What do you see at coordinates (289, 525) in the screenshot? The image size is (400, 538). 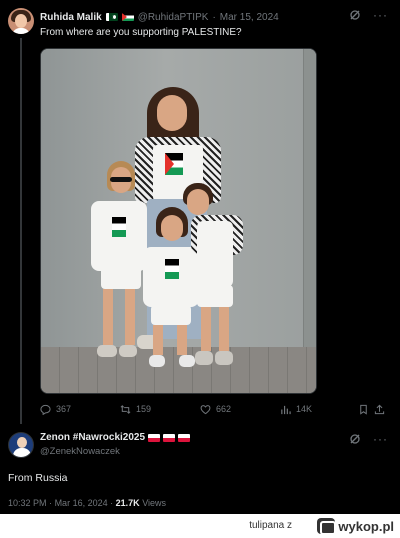 I see `footer-connector: z` at bounding box center [289, 525].